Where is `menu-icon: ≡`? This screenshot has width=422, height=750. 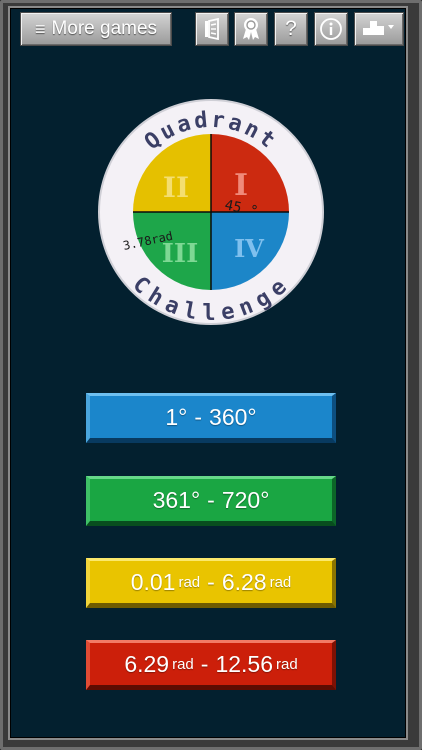 menu-icon: ≡ is located at coordinates (40, 28).